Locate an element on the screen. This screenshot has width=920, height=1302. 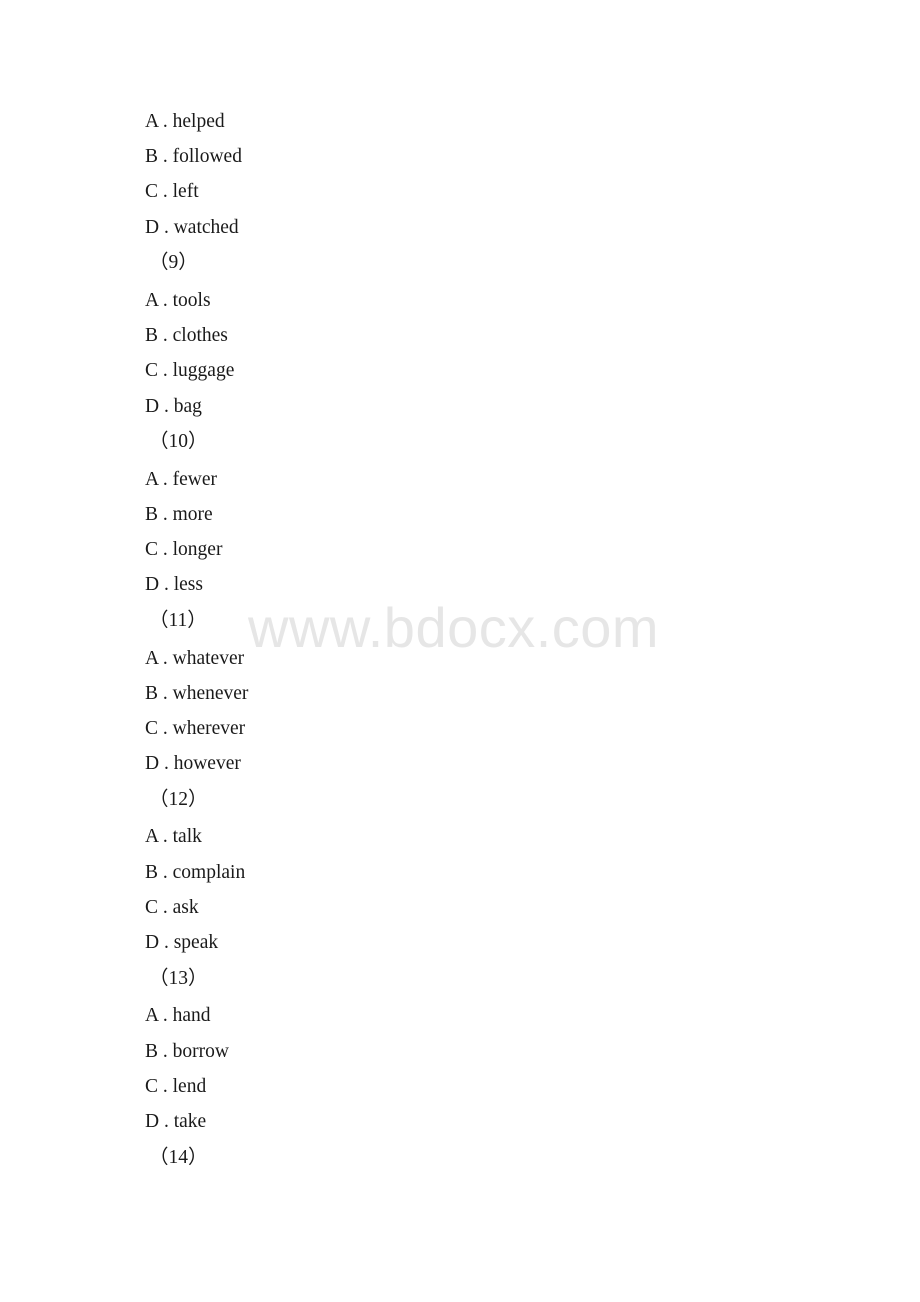
answer-option: D . watched is located at coordinates (192, 227).